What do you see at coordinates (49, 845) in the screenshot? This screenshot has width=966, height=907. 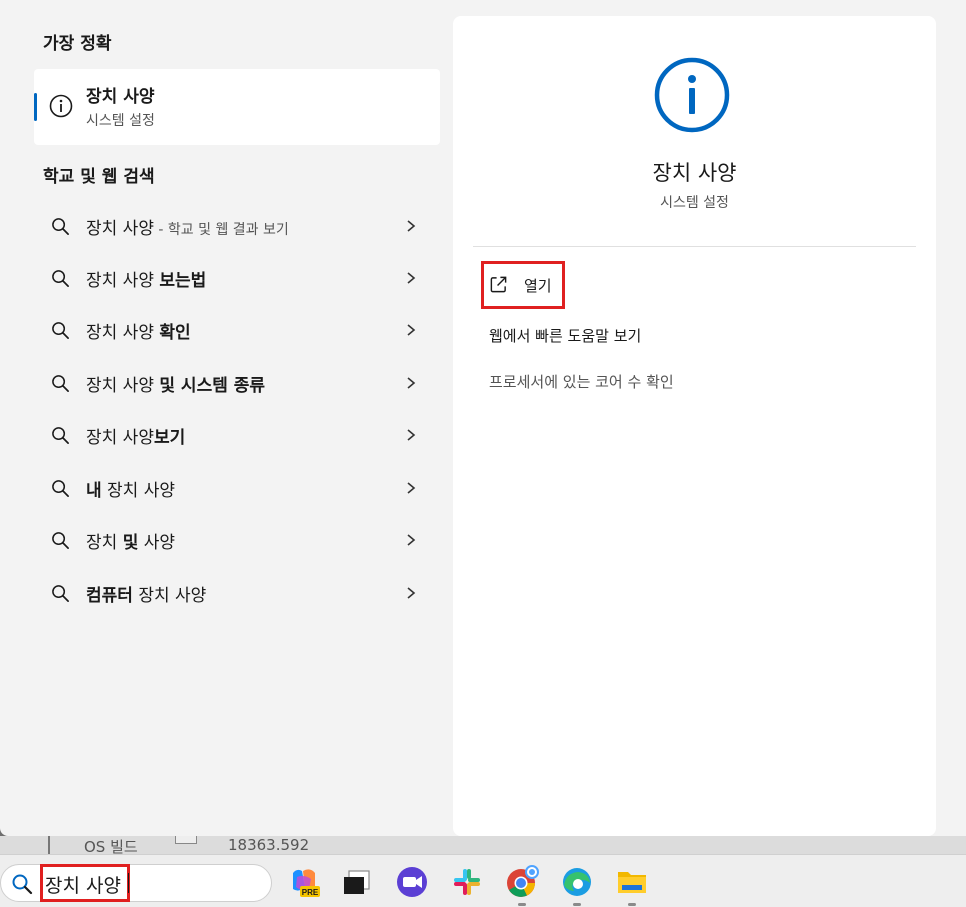 I see `background-divider` at bounding box center [49, 845].